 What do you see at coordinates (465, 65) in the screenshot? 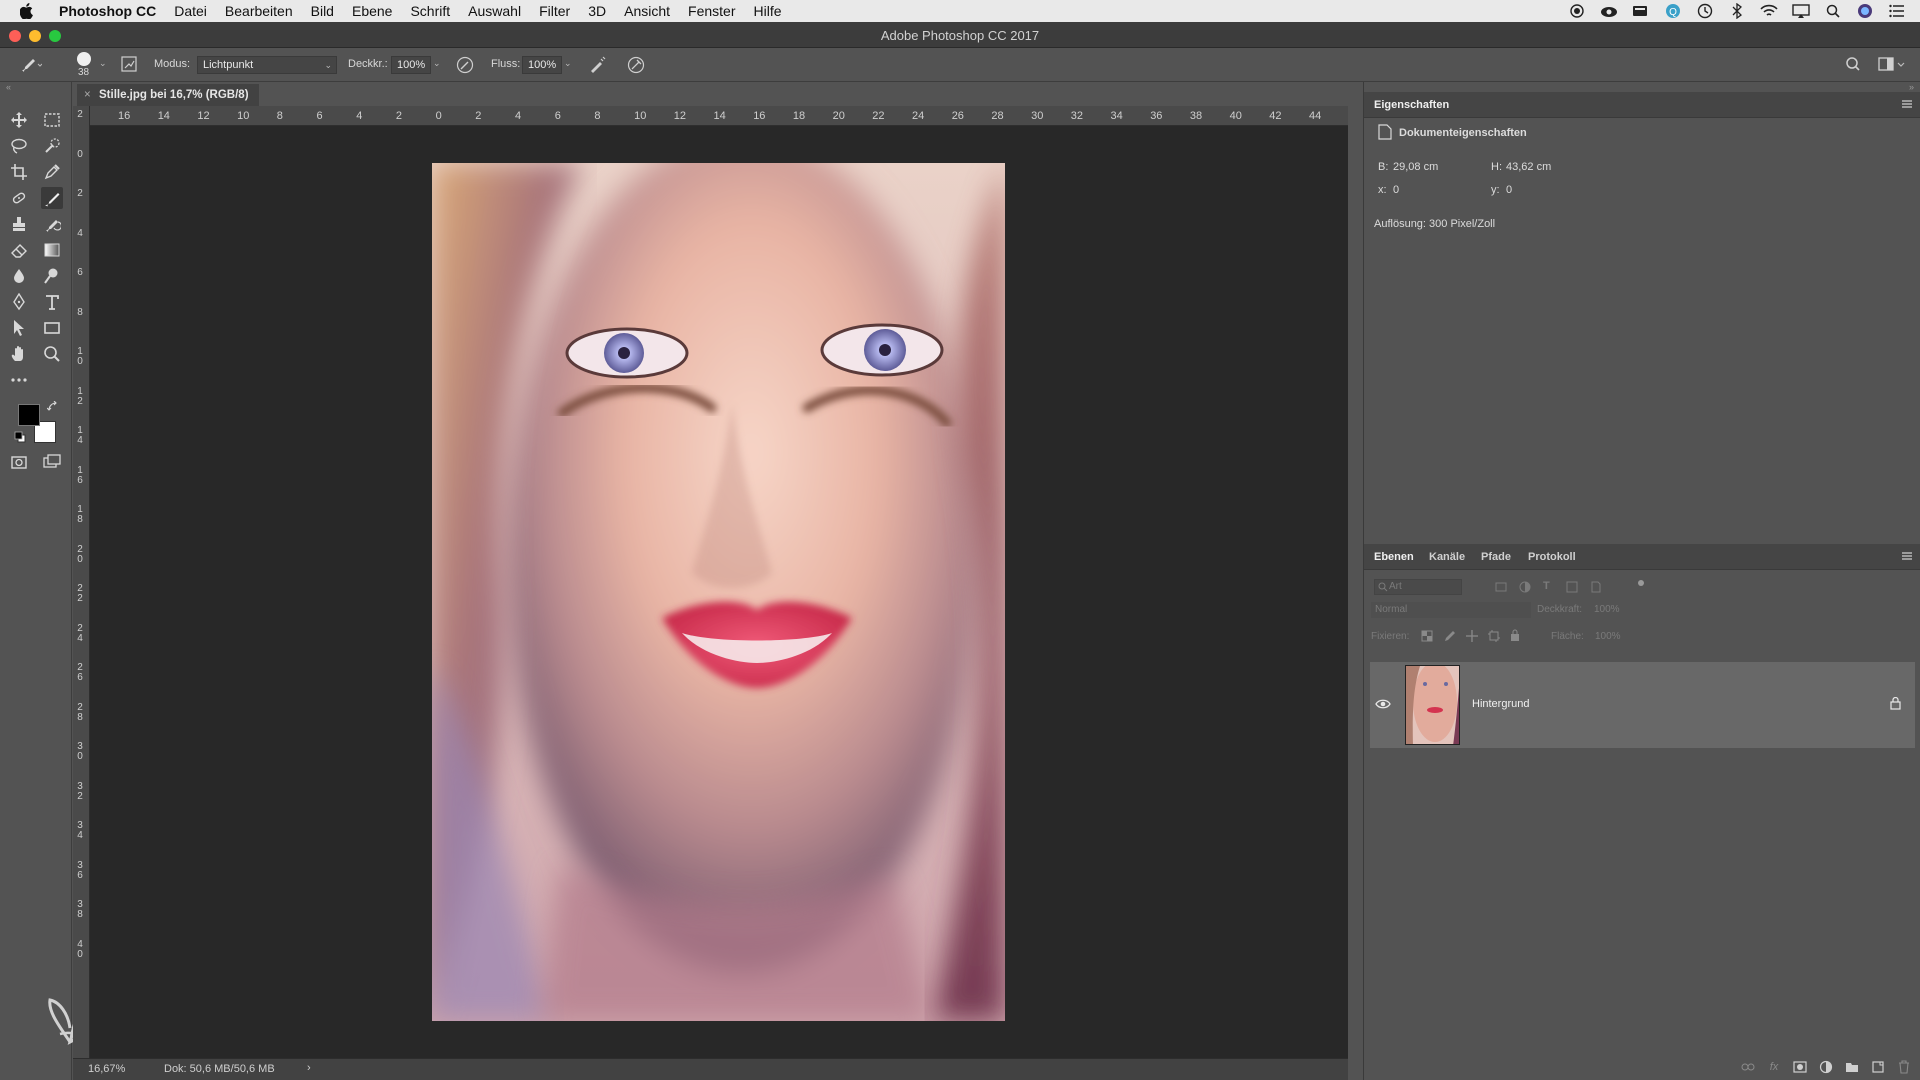
I see `pressure-opacity-icon` at bounding box center [465, 65].